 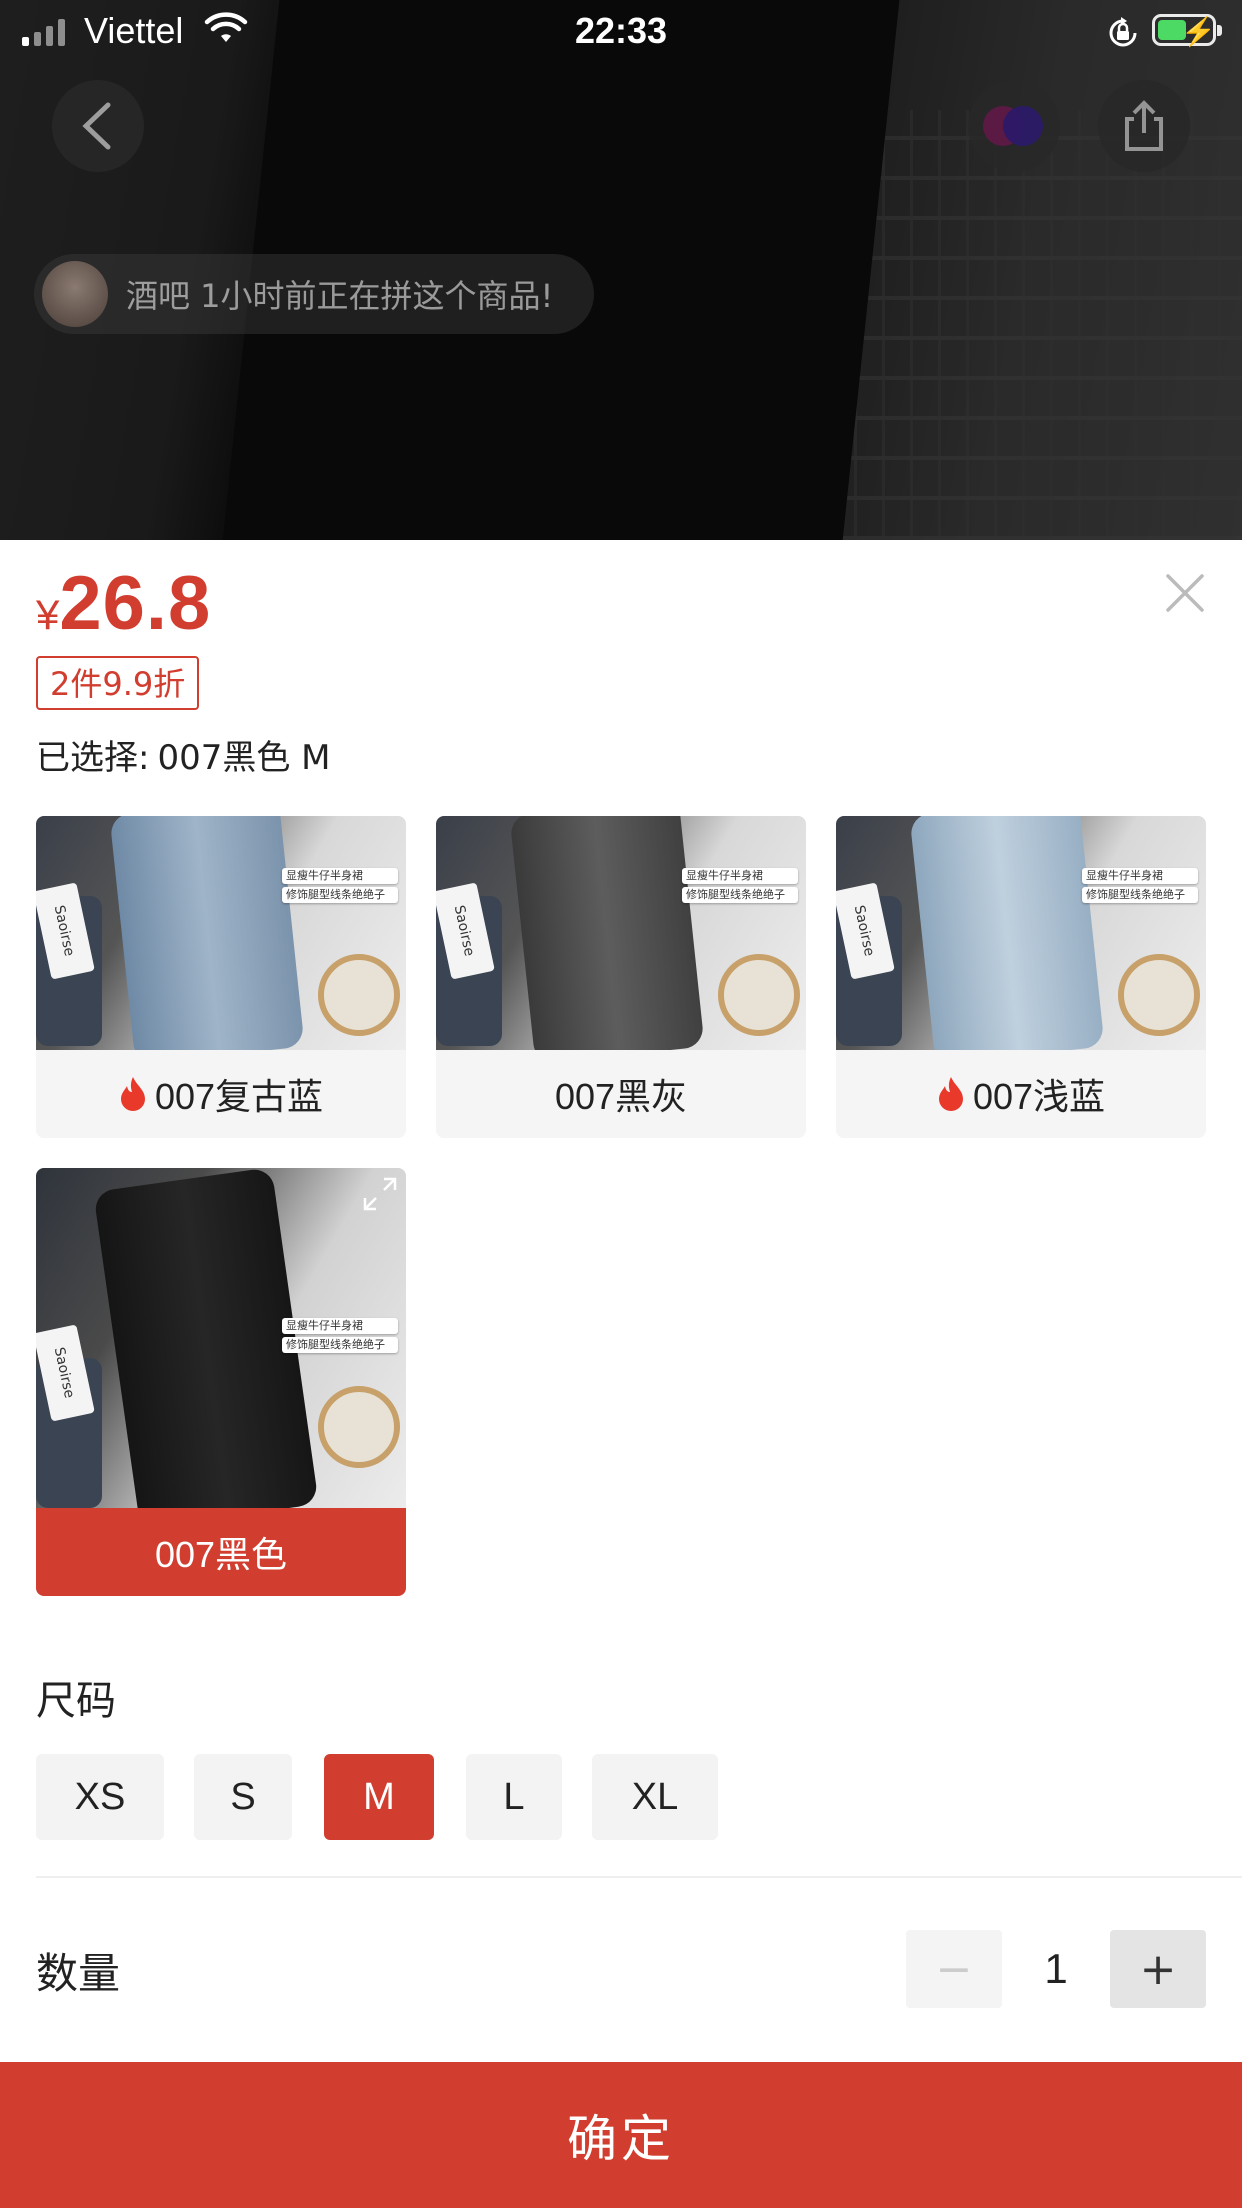 I want to click on share-icon, so click(x=1144, y=125).